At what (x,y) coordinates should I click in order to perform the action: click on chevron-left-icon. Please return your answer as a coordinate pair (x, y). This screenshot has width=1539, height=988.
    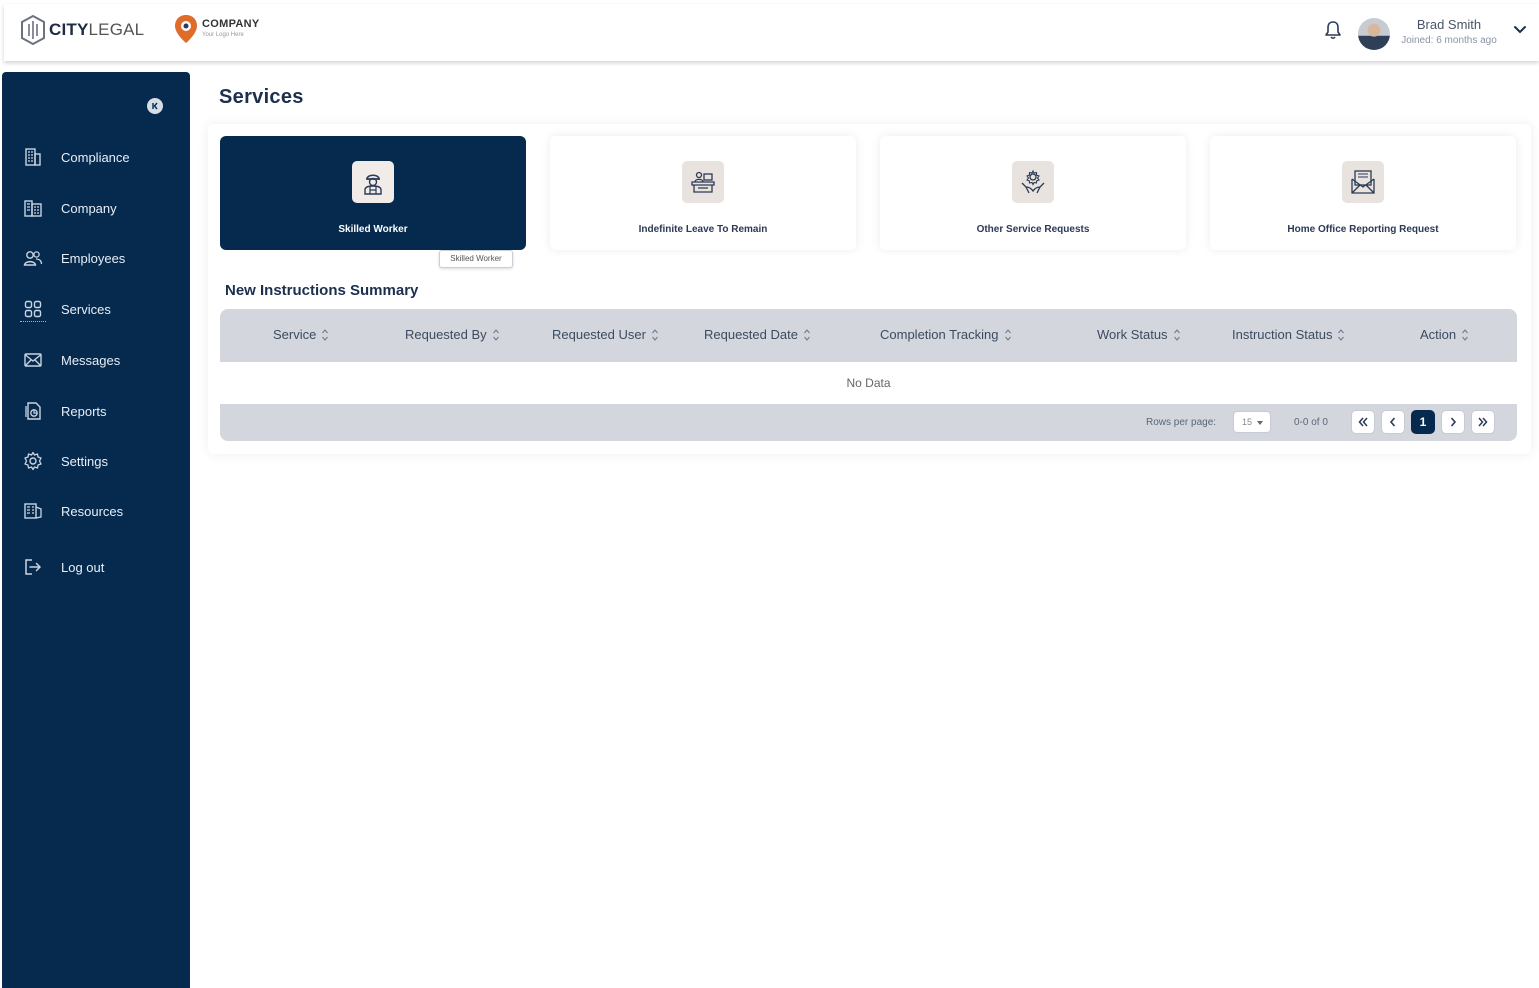
    Looking at the image, I should click on (1392, 422).